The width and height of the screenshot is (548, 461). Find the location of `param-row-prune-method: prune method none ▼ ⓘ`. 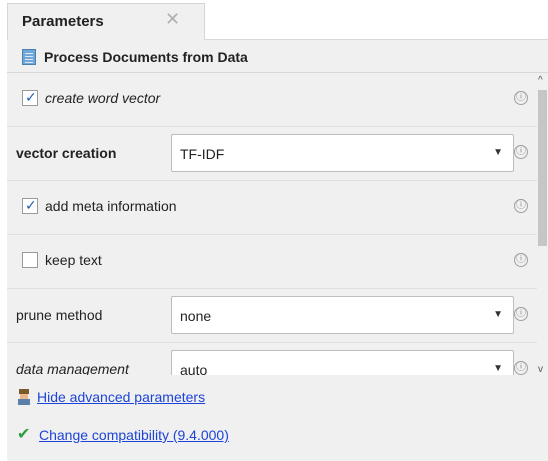

param-row-prune-method: prune method none ▼ ⓘ is located at coordinates (272, 316).